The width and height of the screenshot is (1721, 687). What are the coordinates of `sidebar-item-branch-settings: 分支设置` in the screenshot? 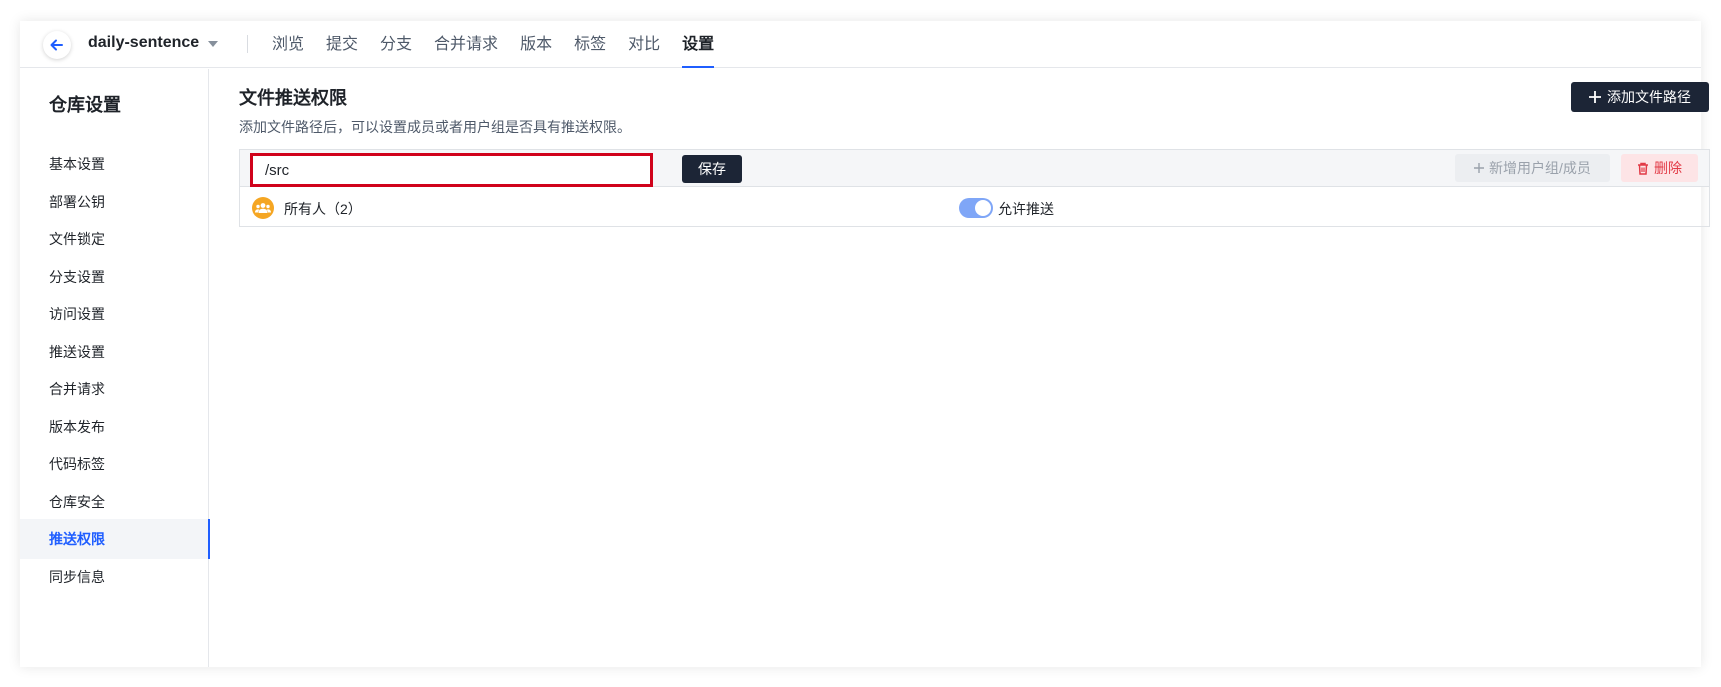 It's located at (114, 277).